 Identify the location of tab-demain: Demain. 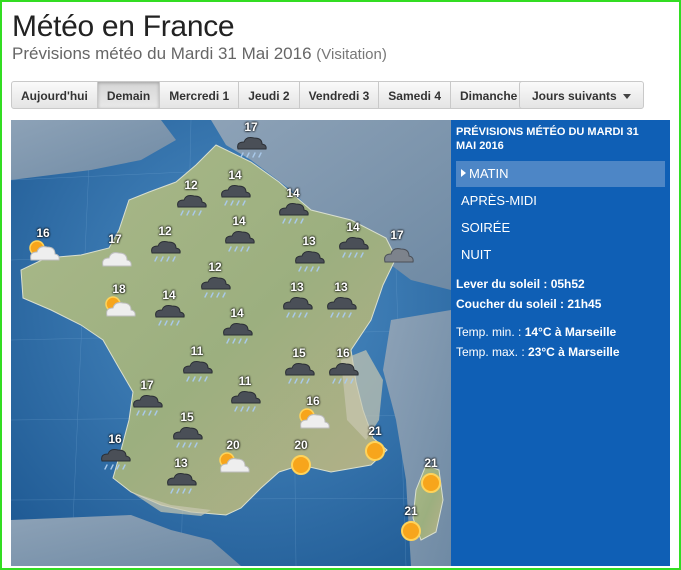
(129, 95).